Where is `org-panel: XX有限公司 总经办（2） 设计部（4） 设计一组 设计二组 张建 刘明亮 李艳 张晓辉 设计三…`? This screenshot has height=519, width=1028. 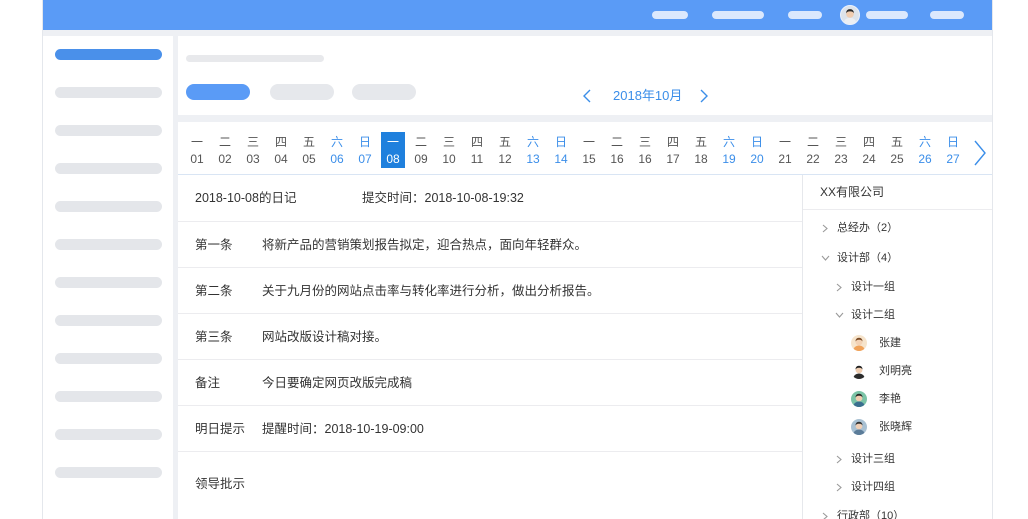 org-panel: XX有限公司 总经办（2） 设计部（4） 设计一组 设计二组 张建 刘明亮 李艳 张晓辉 设计三… is located at coordinates (897, 347).